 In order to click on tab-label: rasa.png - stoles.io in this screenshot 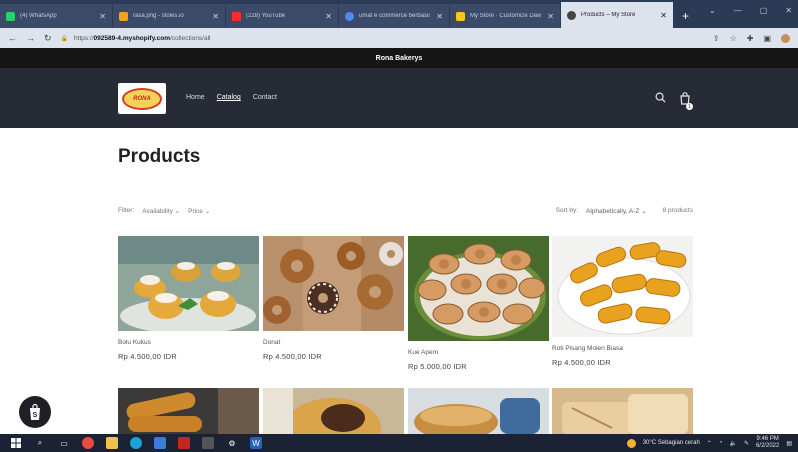, I will do `click(158, 16)`.